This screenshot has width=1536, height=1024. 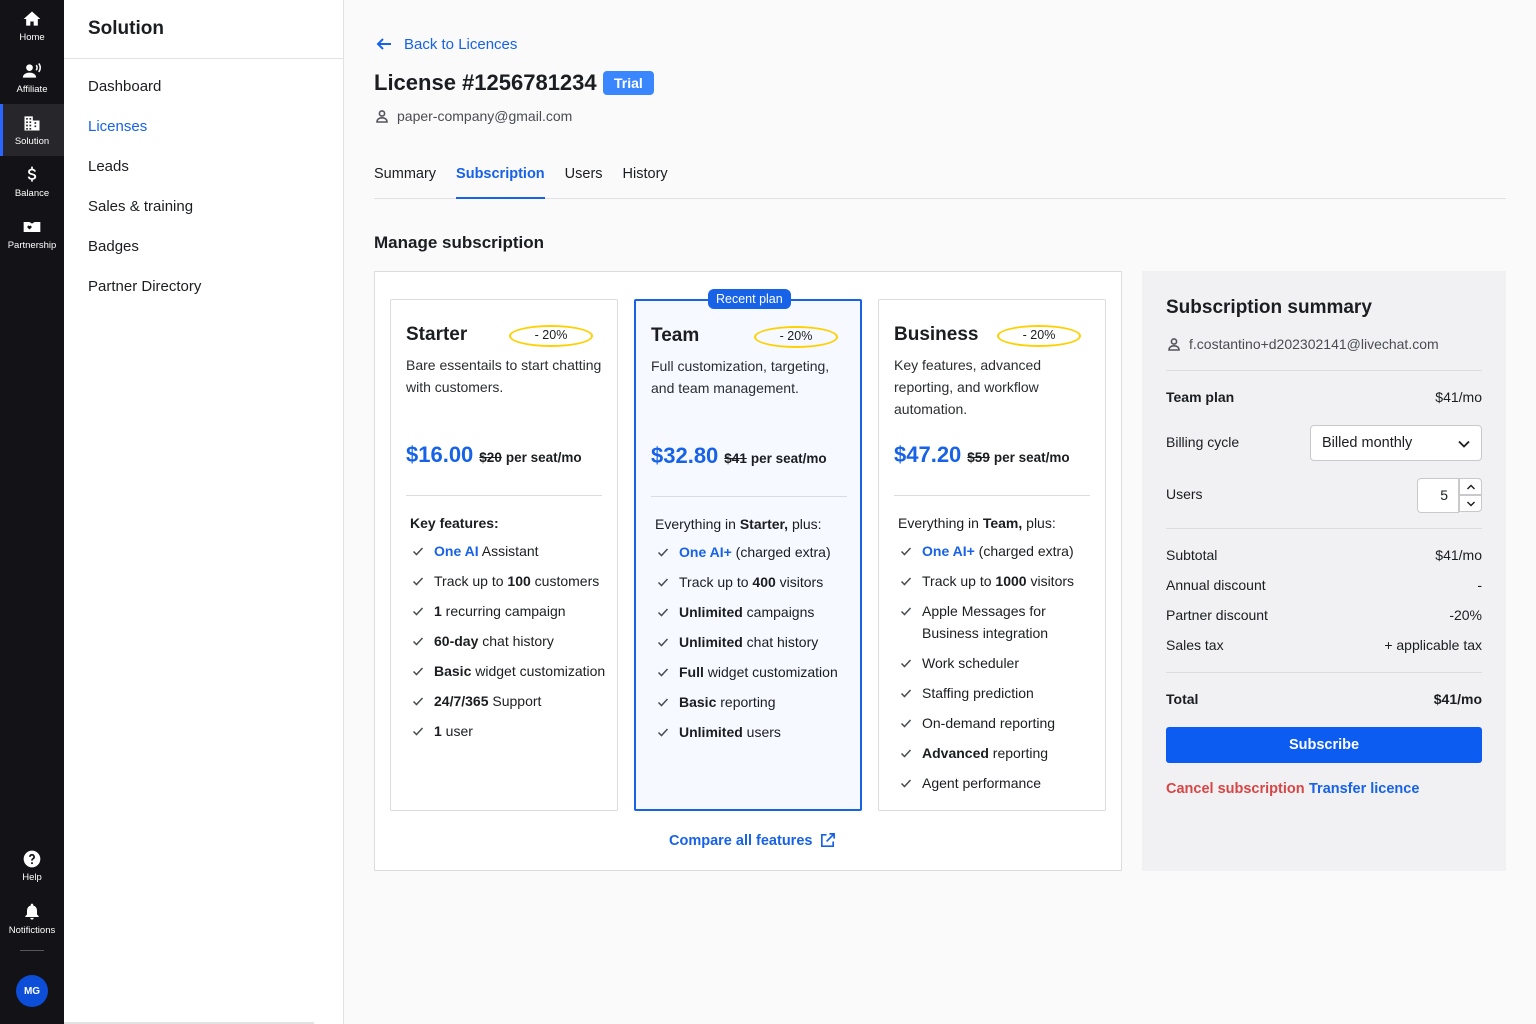 I want to click on decrement-button, so click(x=1470, y=503).